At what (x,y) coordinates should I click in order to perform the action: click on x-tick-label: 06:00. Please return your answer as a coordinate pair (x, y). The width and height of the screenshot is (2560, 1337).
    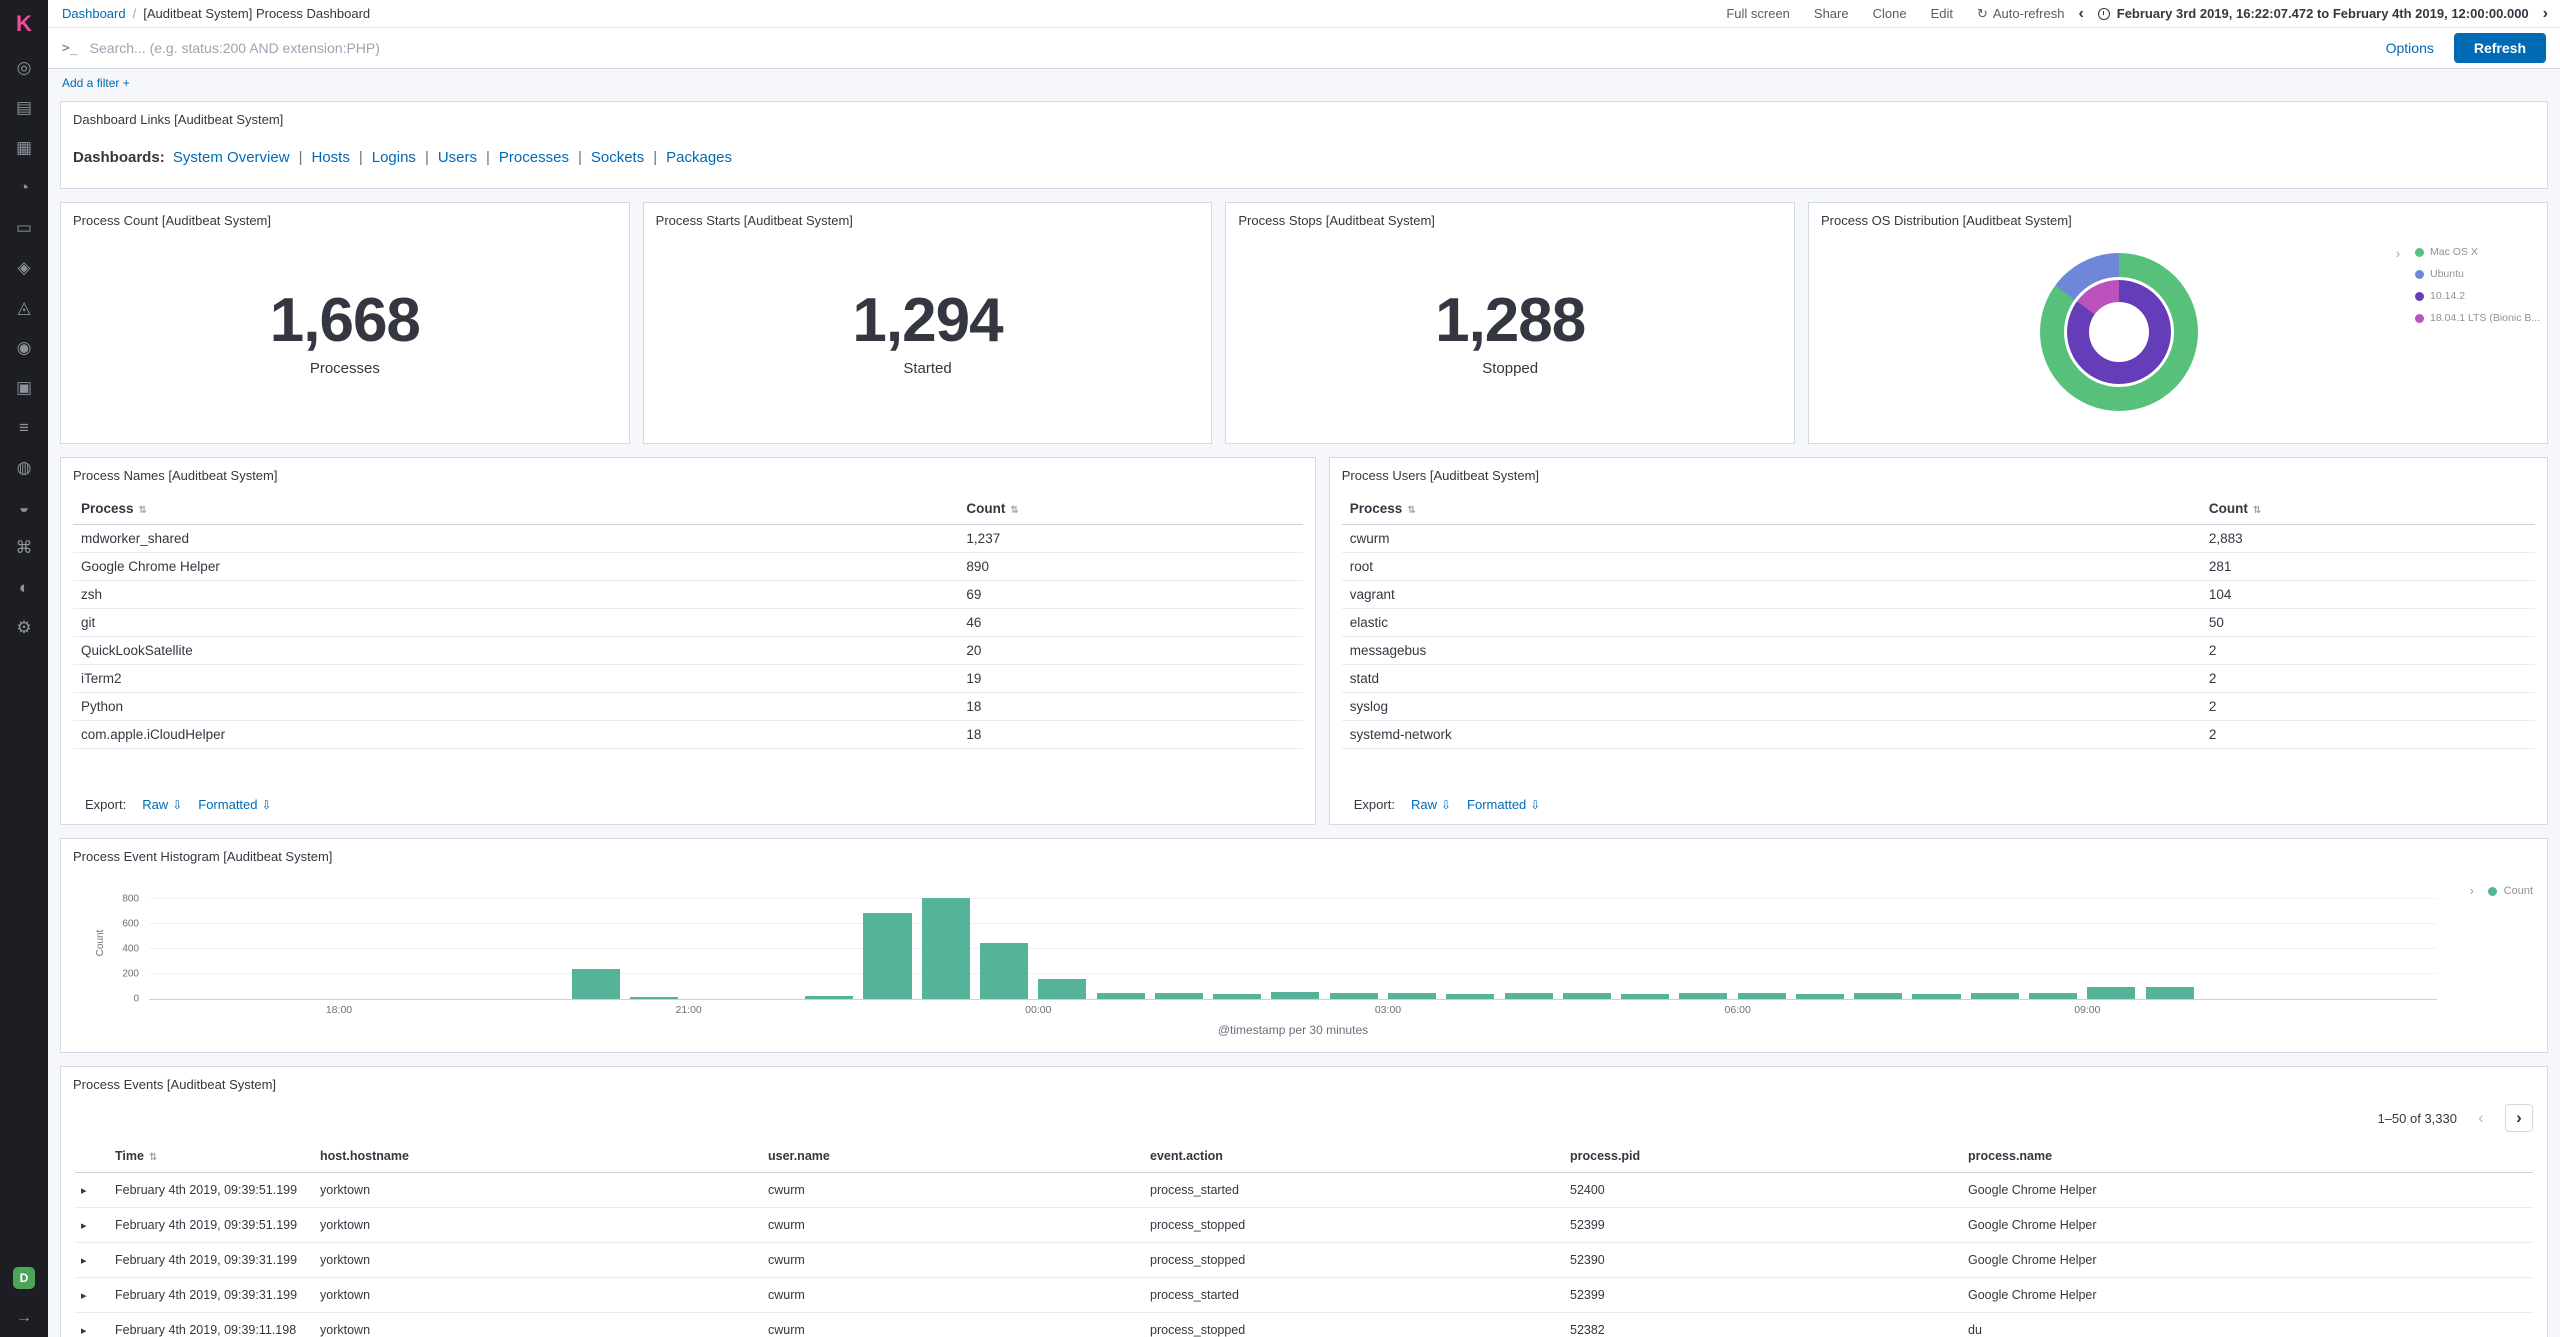
    Looking at the image, I should click on (1737, 1010).